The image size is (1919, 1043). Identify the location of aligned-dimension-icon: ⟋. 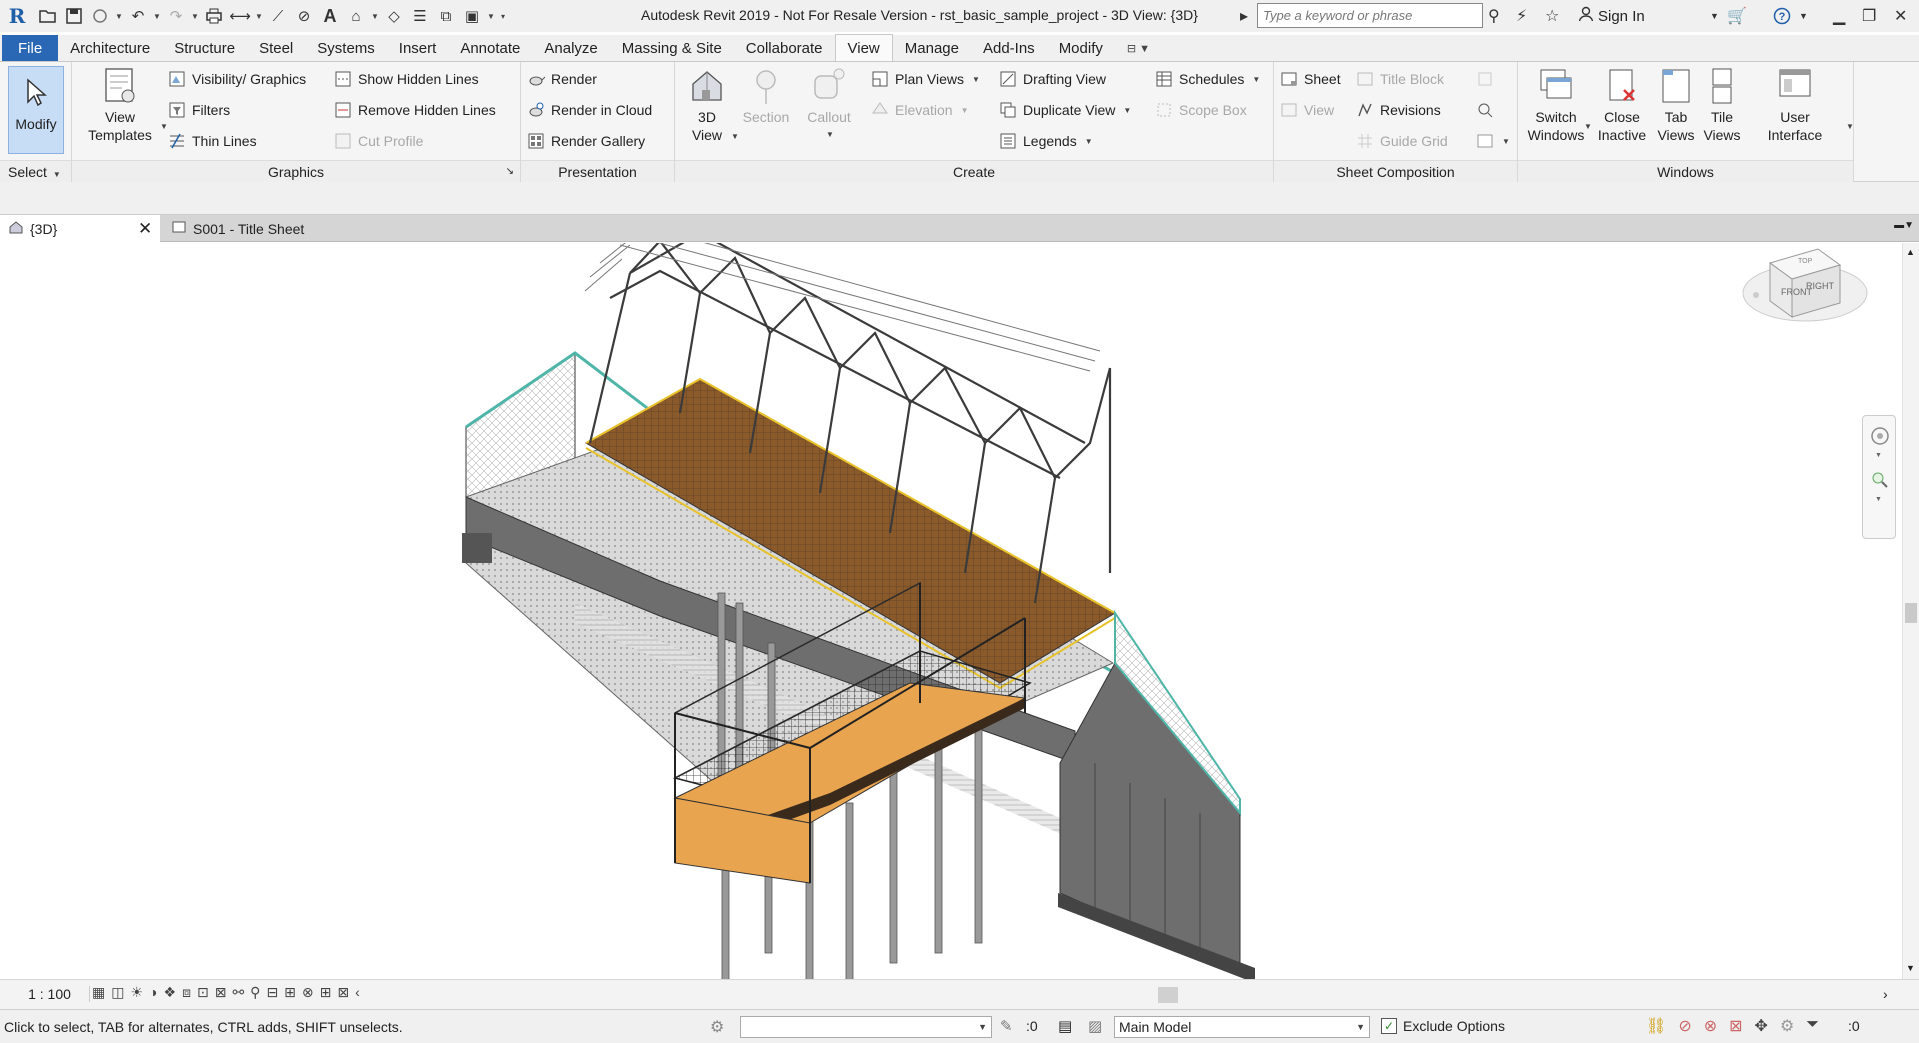
(278, 16).